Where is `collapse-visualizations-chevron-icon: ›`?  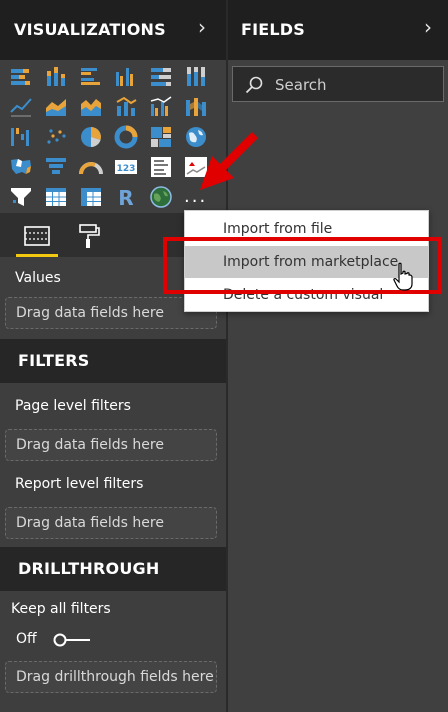 collapse-visualizations-chevron-icon: › is located at coordinates (202, 27).